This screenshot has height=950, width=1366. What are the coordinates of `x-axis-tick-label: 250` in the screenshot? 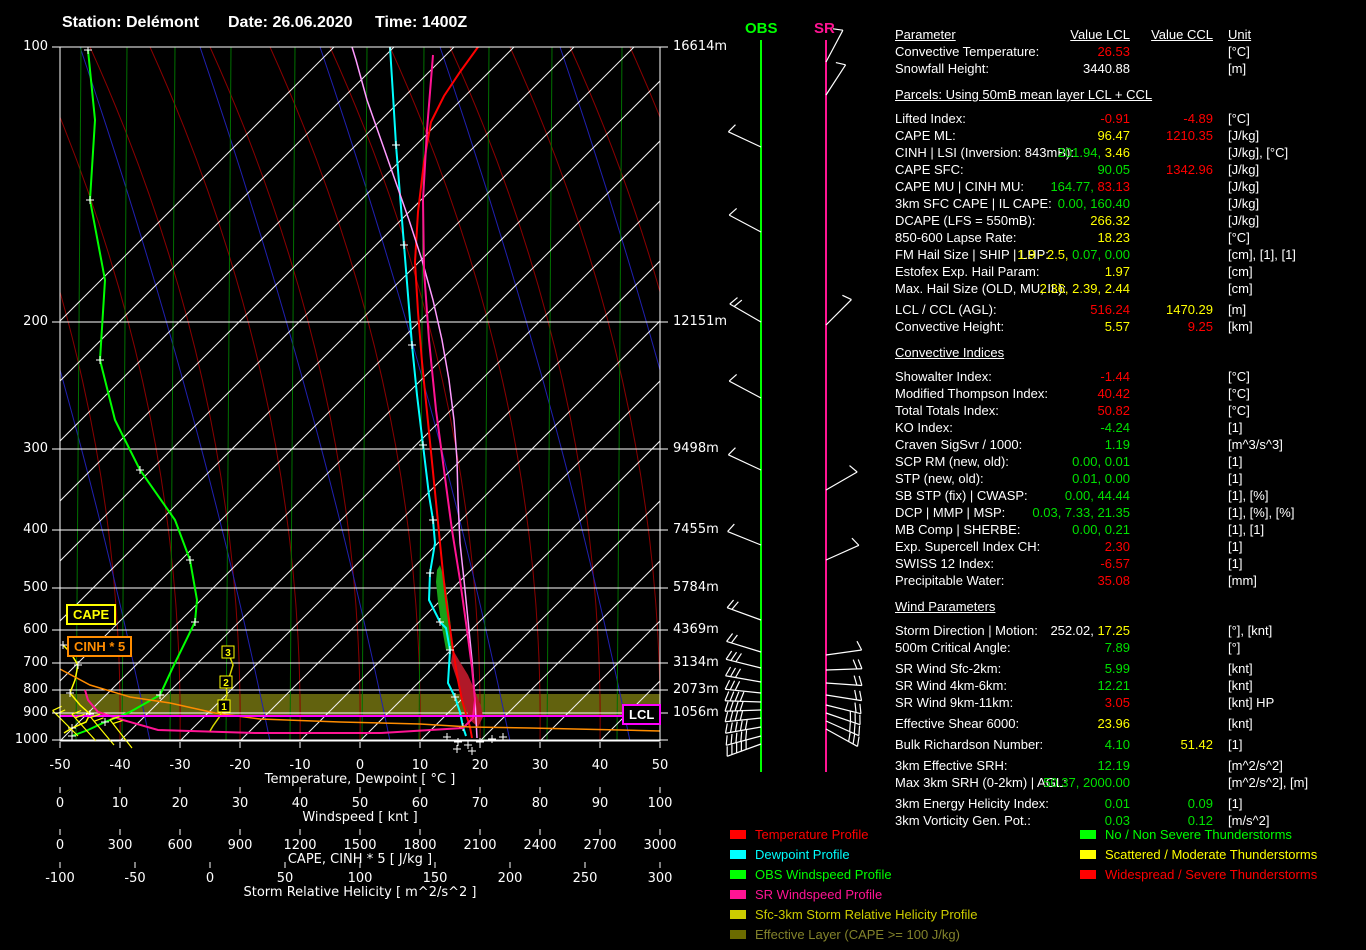 It's located at (585, 878).